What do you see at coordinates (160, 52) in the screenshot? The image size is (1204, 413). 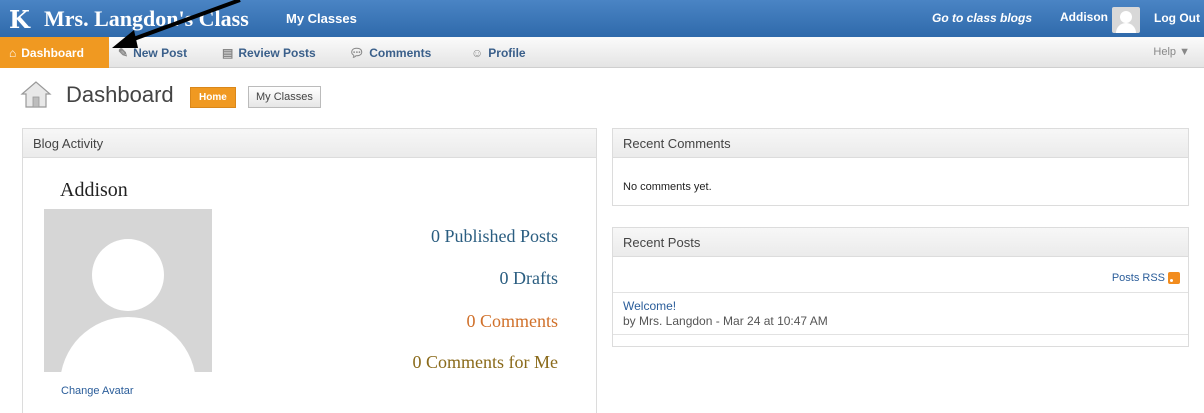 I see `nav-new-post-label: New Post` at bounding box center [160, 52].